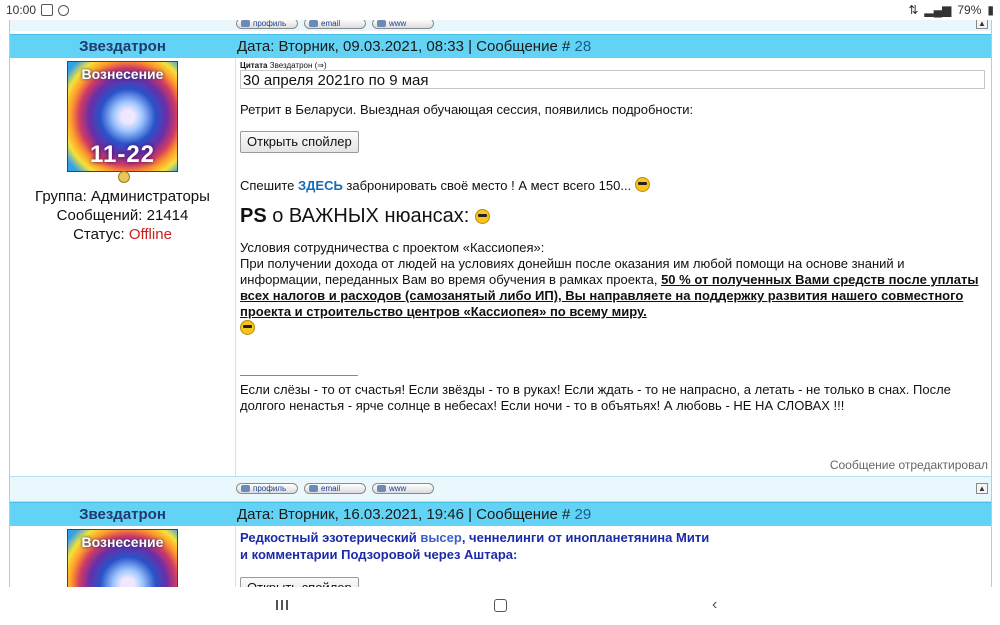 The height and width of the screenshot is (625, 1000). Describe the element at coordinates (583, 46) in the screenshot. I see `post-number: 28` at that location.